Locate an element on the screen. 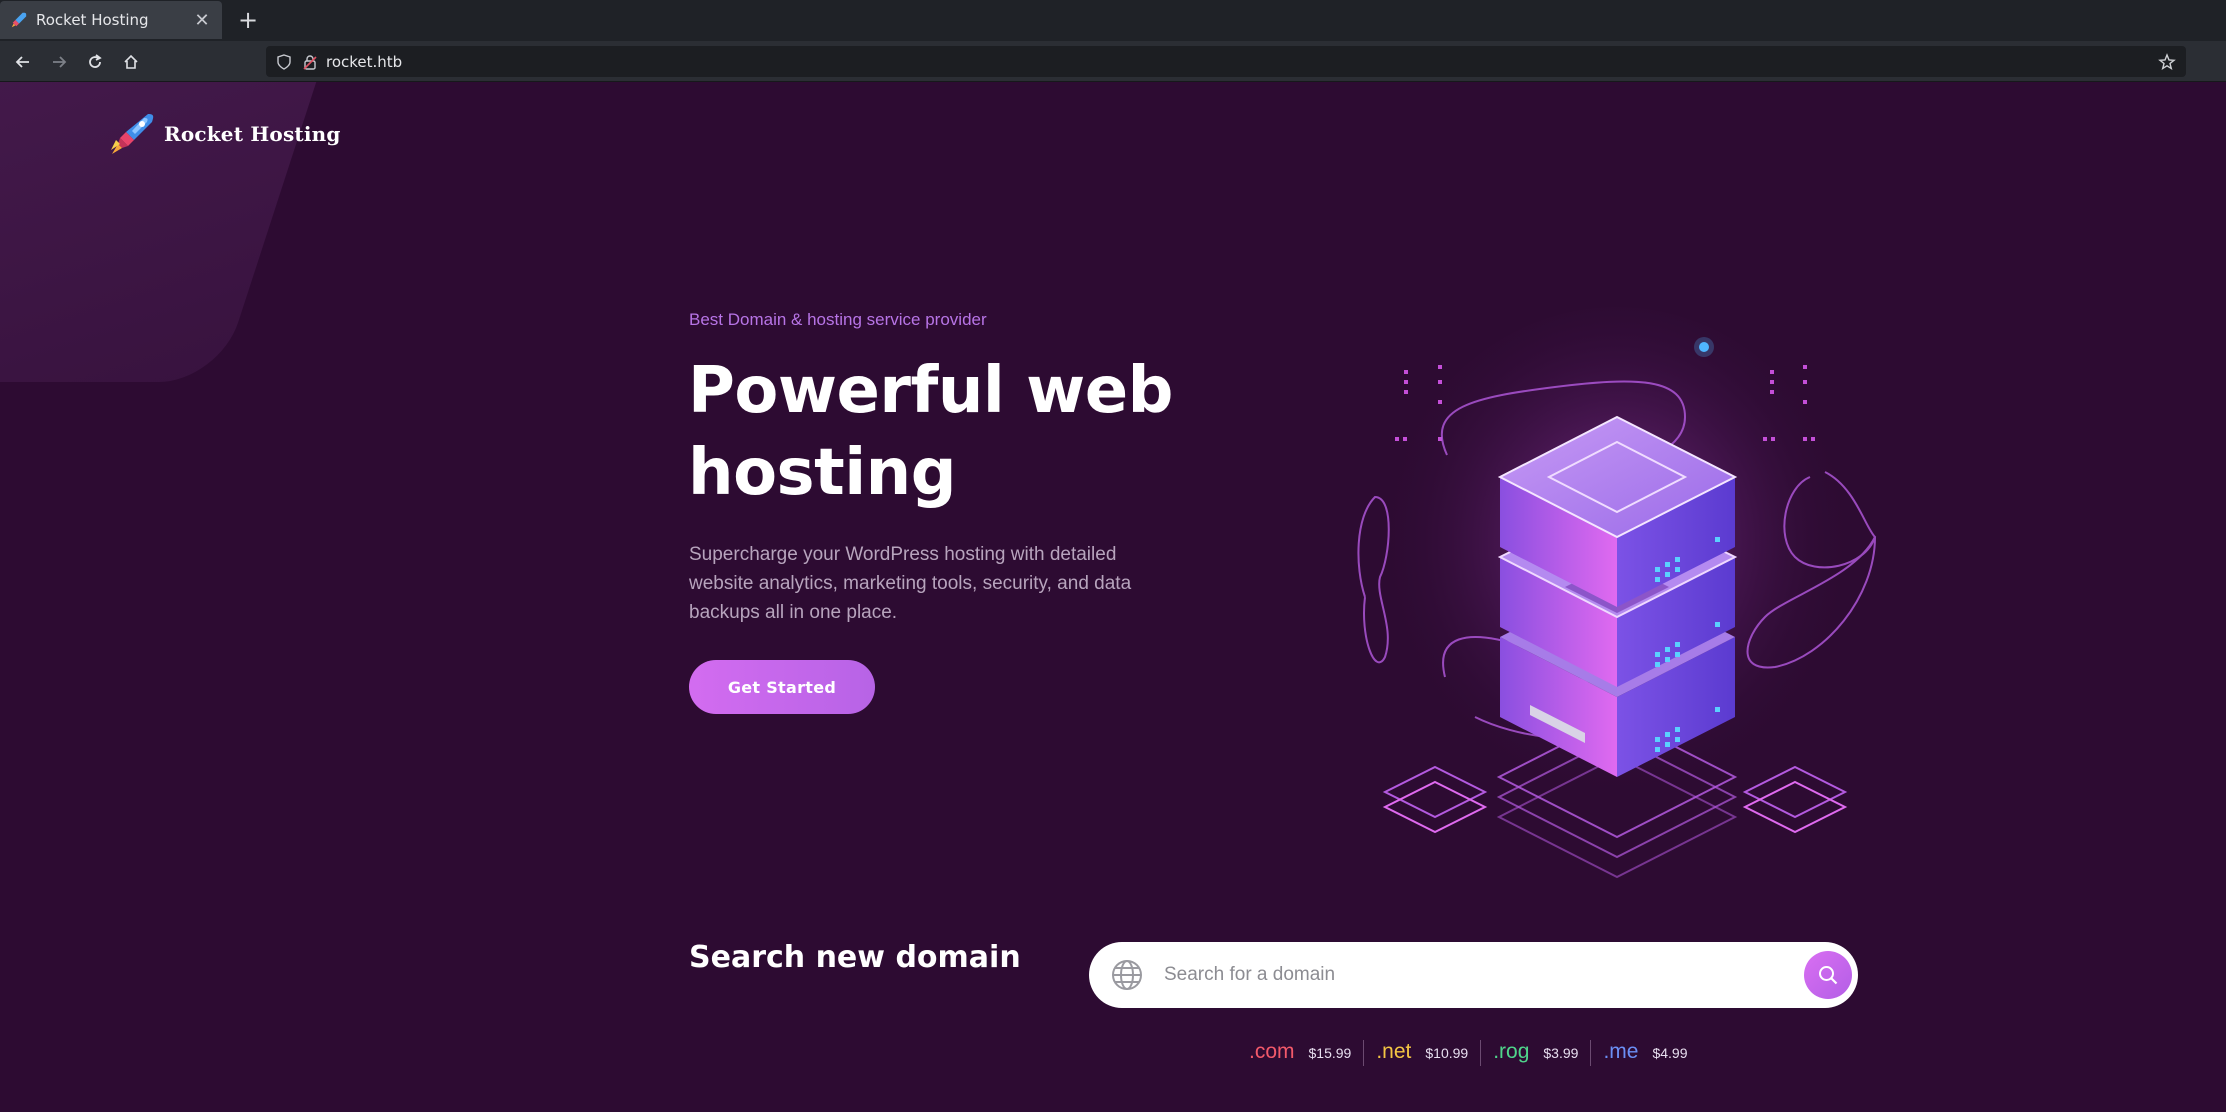 This screenshot has width=2226, height=1112. insecure-lock-icon is located at coordinates (310, 62).